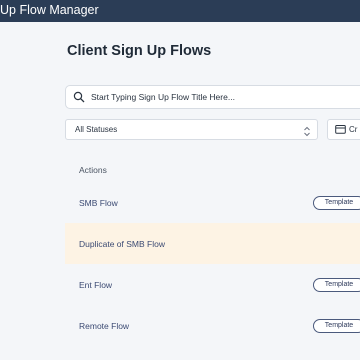 The height and width of the screenshot is (360, 360). I want to click on calendar-icon, so click(340, 130).